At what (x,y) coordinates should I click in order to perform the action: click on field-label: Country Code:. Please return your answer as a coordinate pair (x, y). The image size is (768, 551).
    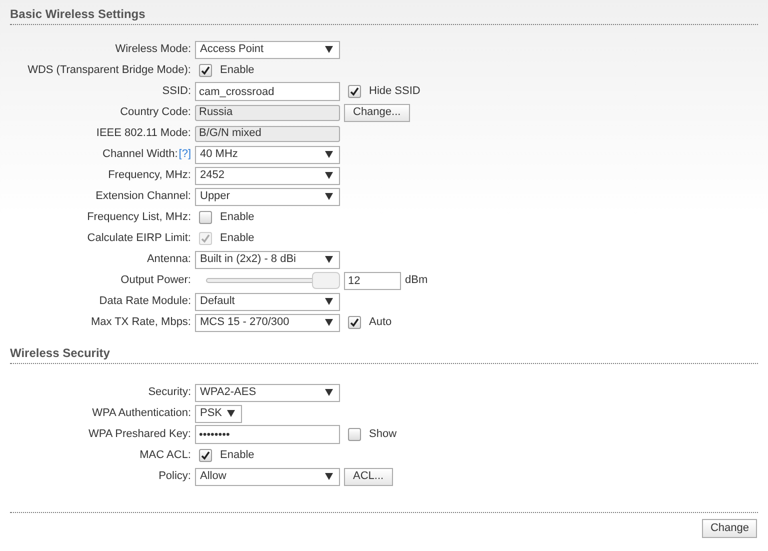
    Looking at the image, I should click on (155, 112).